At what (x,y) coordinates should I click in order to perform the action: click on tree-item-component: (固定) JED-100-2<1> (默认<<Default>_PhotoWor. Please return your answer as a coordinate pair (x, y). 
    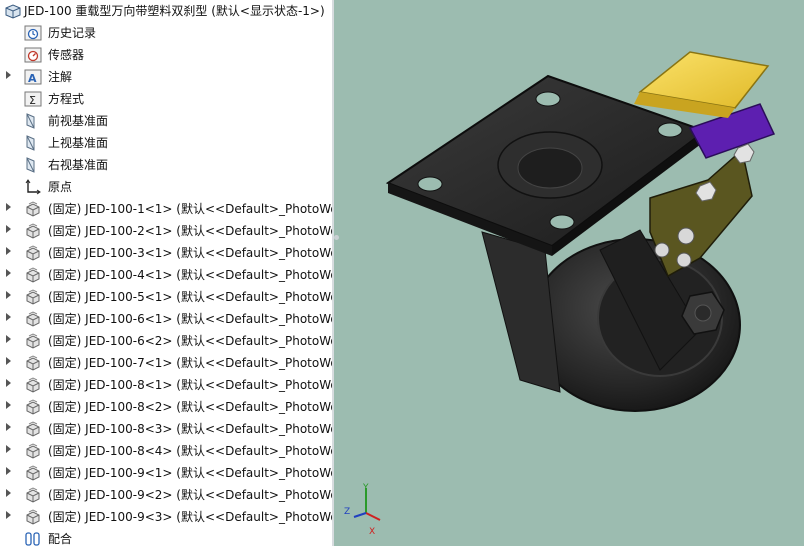
    Looking at the image, I should click on (166, 231).